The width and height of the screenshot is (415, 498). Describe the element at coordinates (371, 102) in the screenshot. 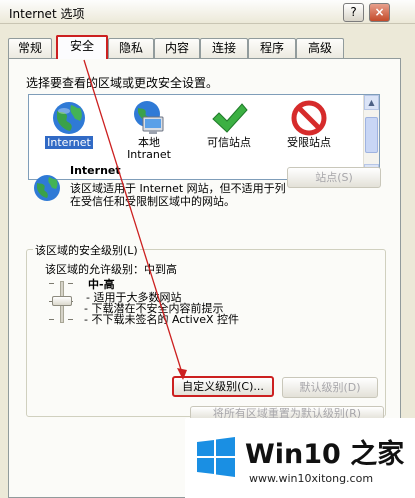

I see `scroll-up-icon: ▲` at that location.